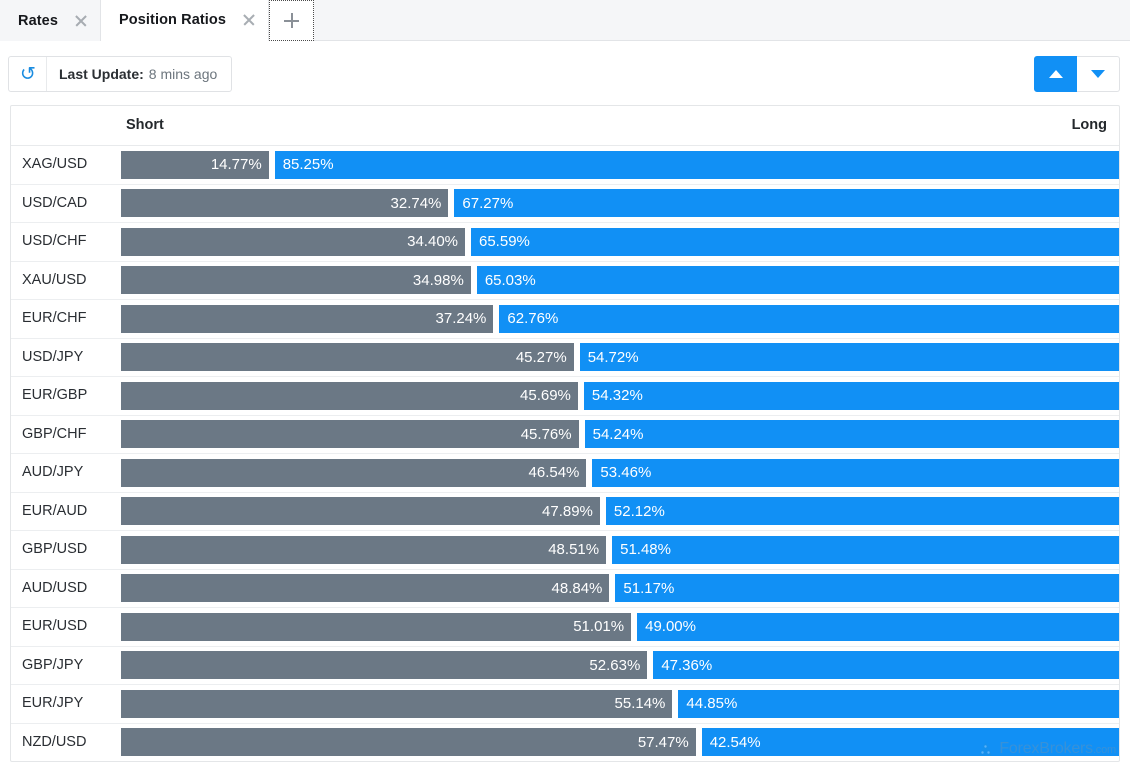 The height and width of the screenshot is (771, 1130). Describe the element at coordinates (545, 395) in the screenshot. I see `short-value: 45.69%` at that location.